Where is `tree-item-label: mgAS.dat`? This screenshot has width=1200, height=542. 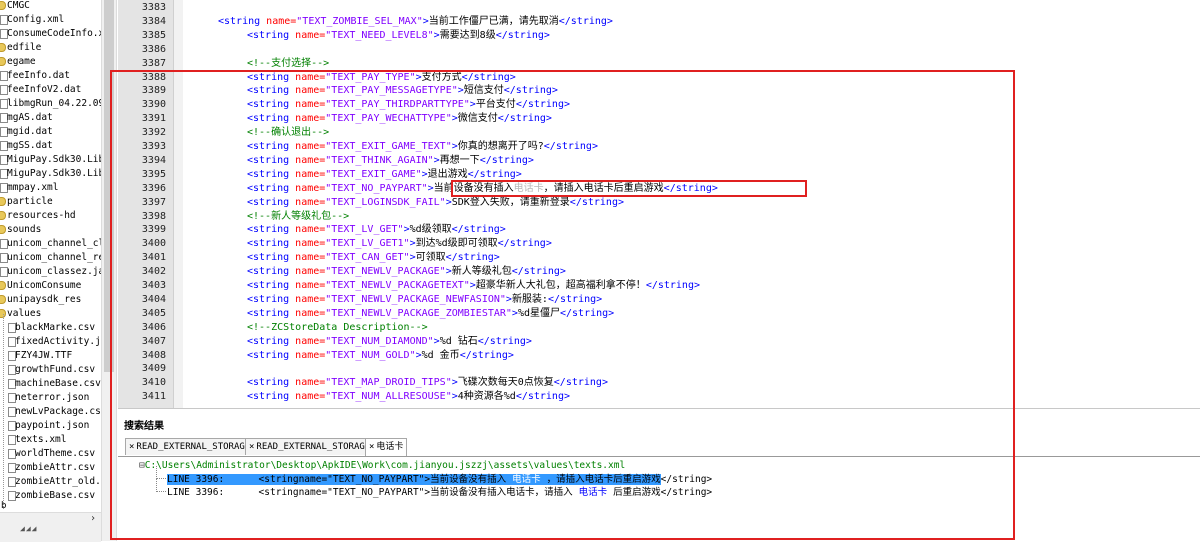
tree-item-label: mgAS.dat is located at coordinates (30, 117).